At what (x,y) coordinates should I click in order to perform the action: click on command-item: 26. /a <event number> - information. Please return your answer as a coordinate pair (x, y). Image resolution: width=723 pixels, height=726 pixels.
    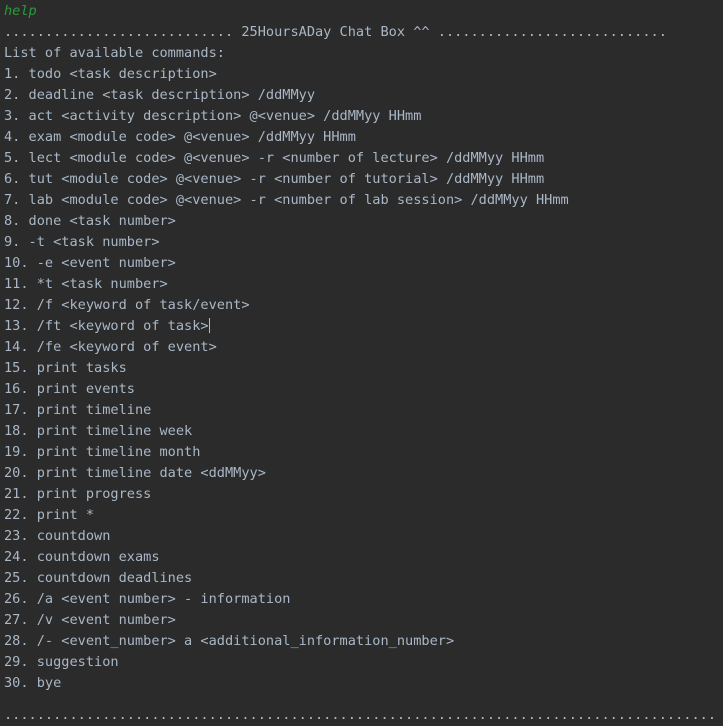
    Looking at the image, I should click on (147, 599).